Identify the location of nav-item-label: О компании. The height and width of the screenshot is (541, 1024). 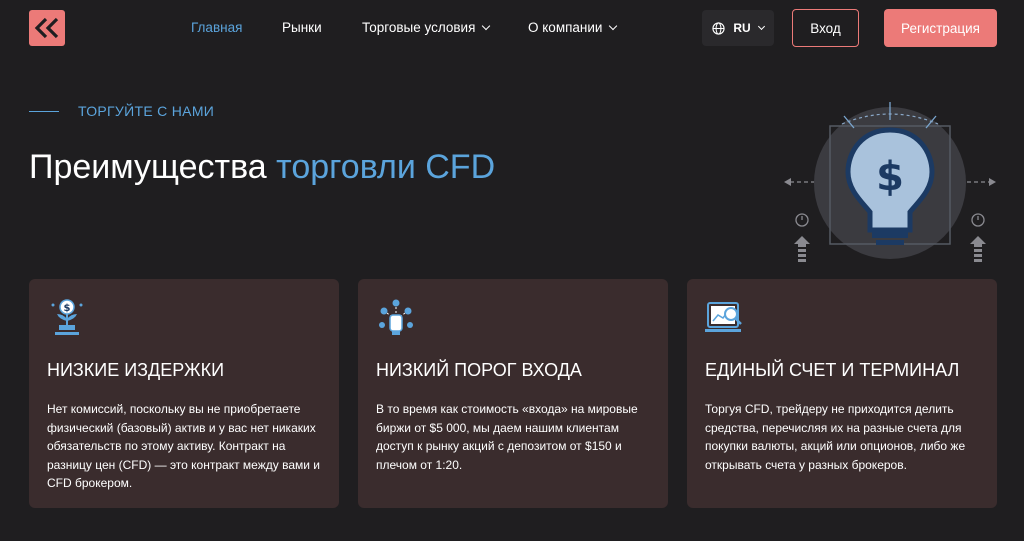
(565, 27).